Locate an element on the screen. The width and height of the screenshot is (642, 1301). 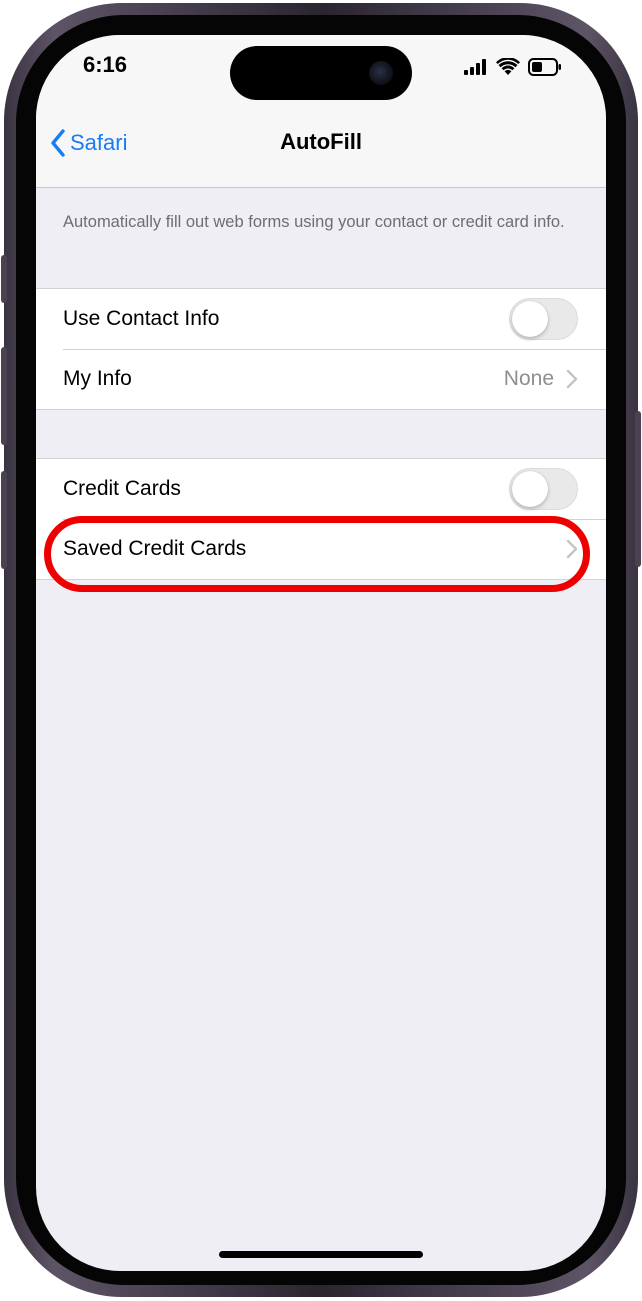
page-title: AutoFill is located at coordinates (321, 141).